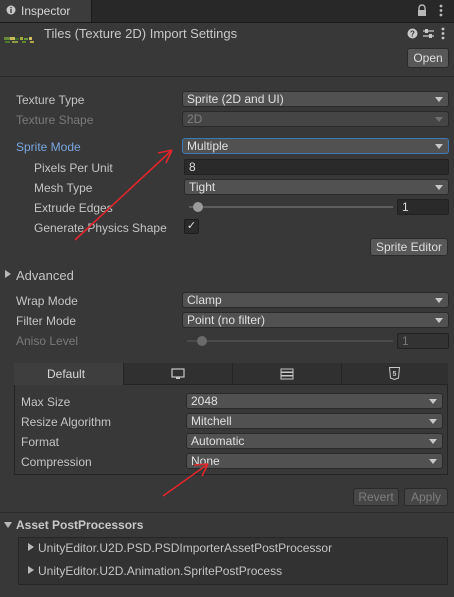  What do you see at coordinates (426, 497) in the screenshot?
I see `apply-button: Apply` at bounding box center [426, 497].